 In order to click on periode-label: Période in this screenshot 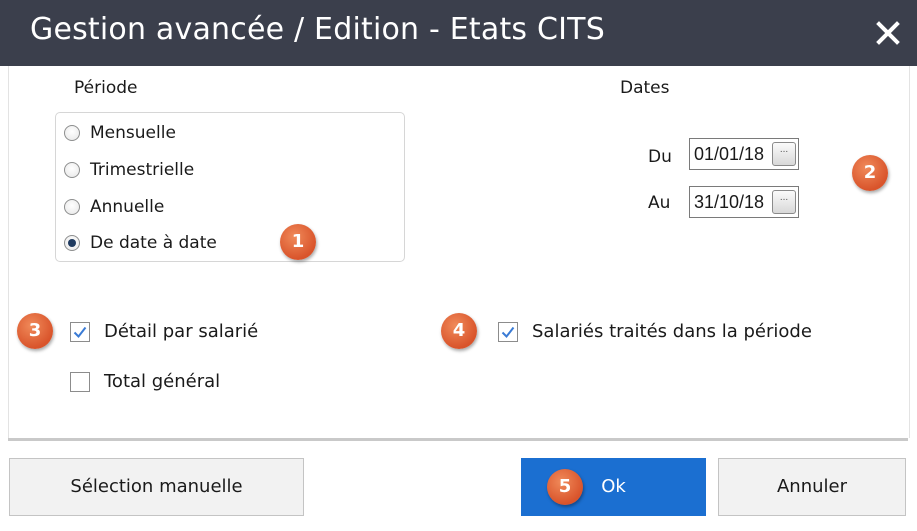, I will do `click(106, 88)`.